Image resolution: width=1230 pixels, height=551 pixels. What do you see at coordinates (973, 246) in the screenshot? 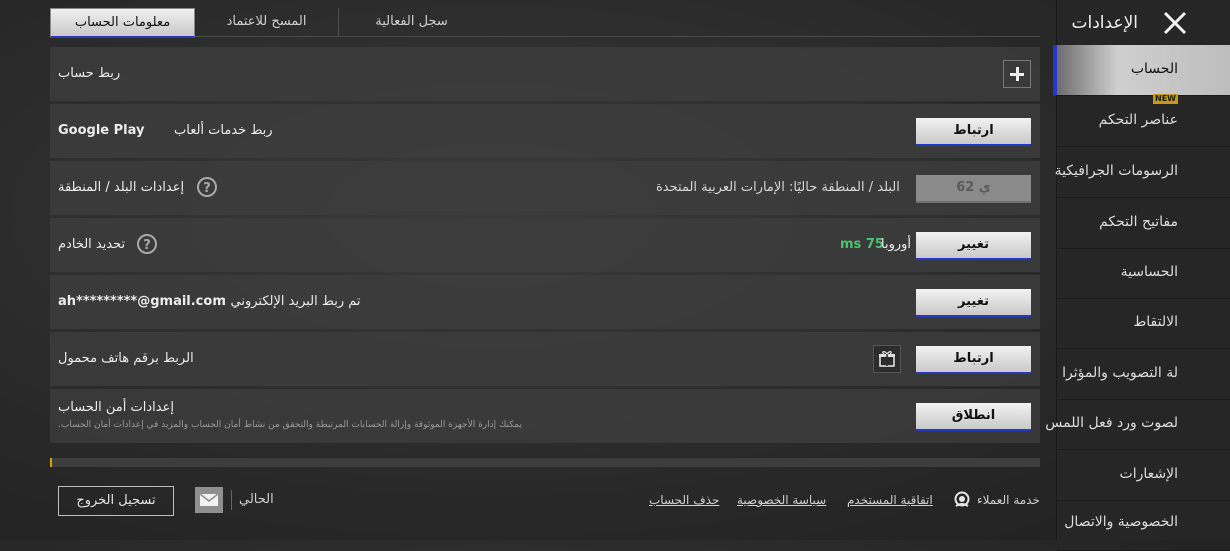
I see `server-change-button: تغيير` at bounding box center [973, 246].